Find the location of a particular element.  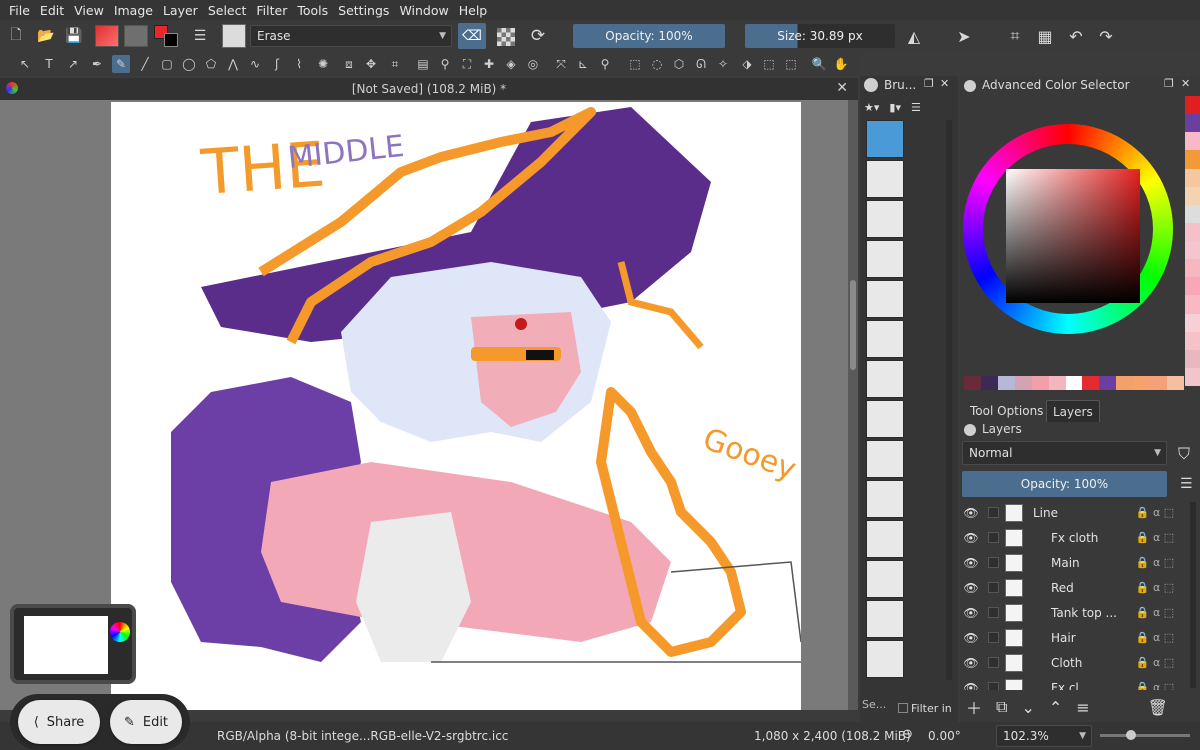

edit-button: ✎ Edit is located at coordinates (146, 722).